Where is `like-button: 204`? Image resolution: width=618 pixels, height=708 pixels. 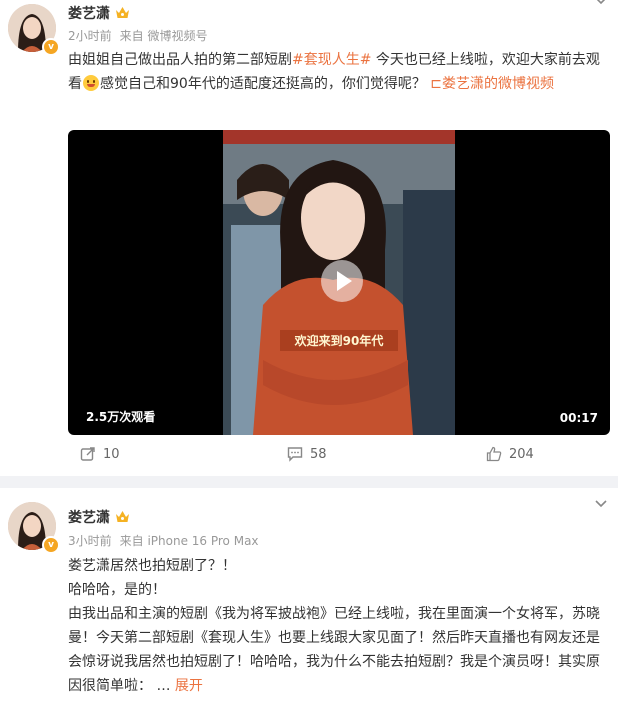
like-button: 204 is located at coordinates (510, 454).